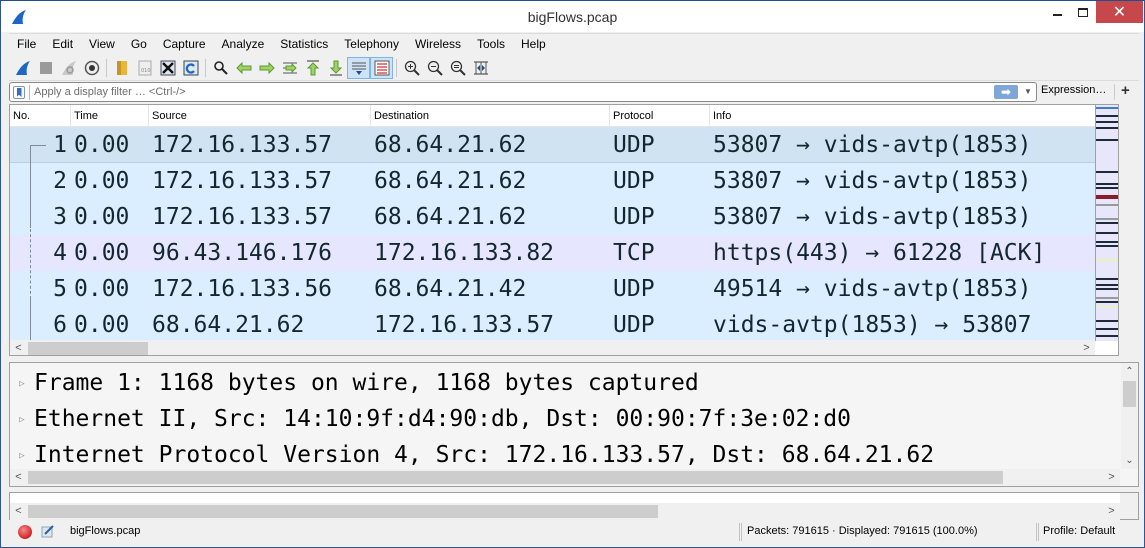 The width and height of the screenshot is (1145, 548). I want to click on minimize-button, so click(1057, 12).